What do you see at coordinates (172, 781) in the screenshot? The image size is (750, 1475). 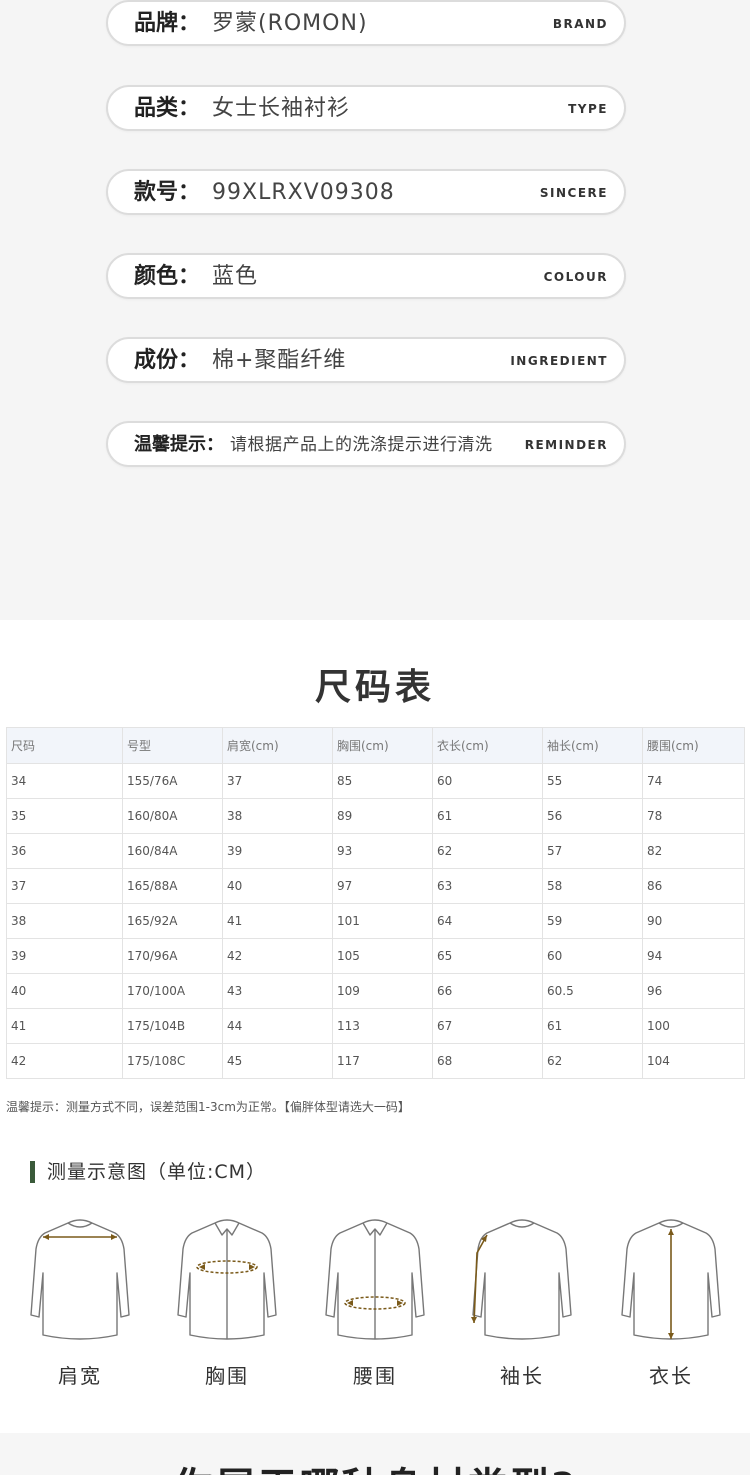 I see `table-cell: 155/76A` at bounding box center [172, 781].